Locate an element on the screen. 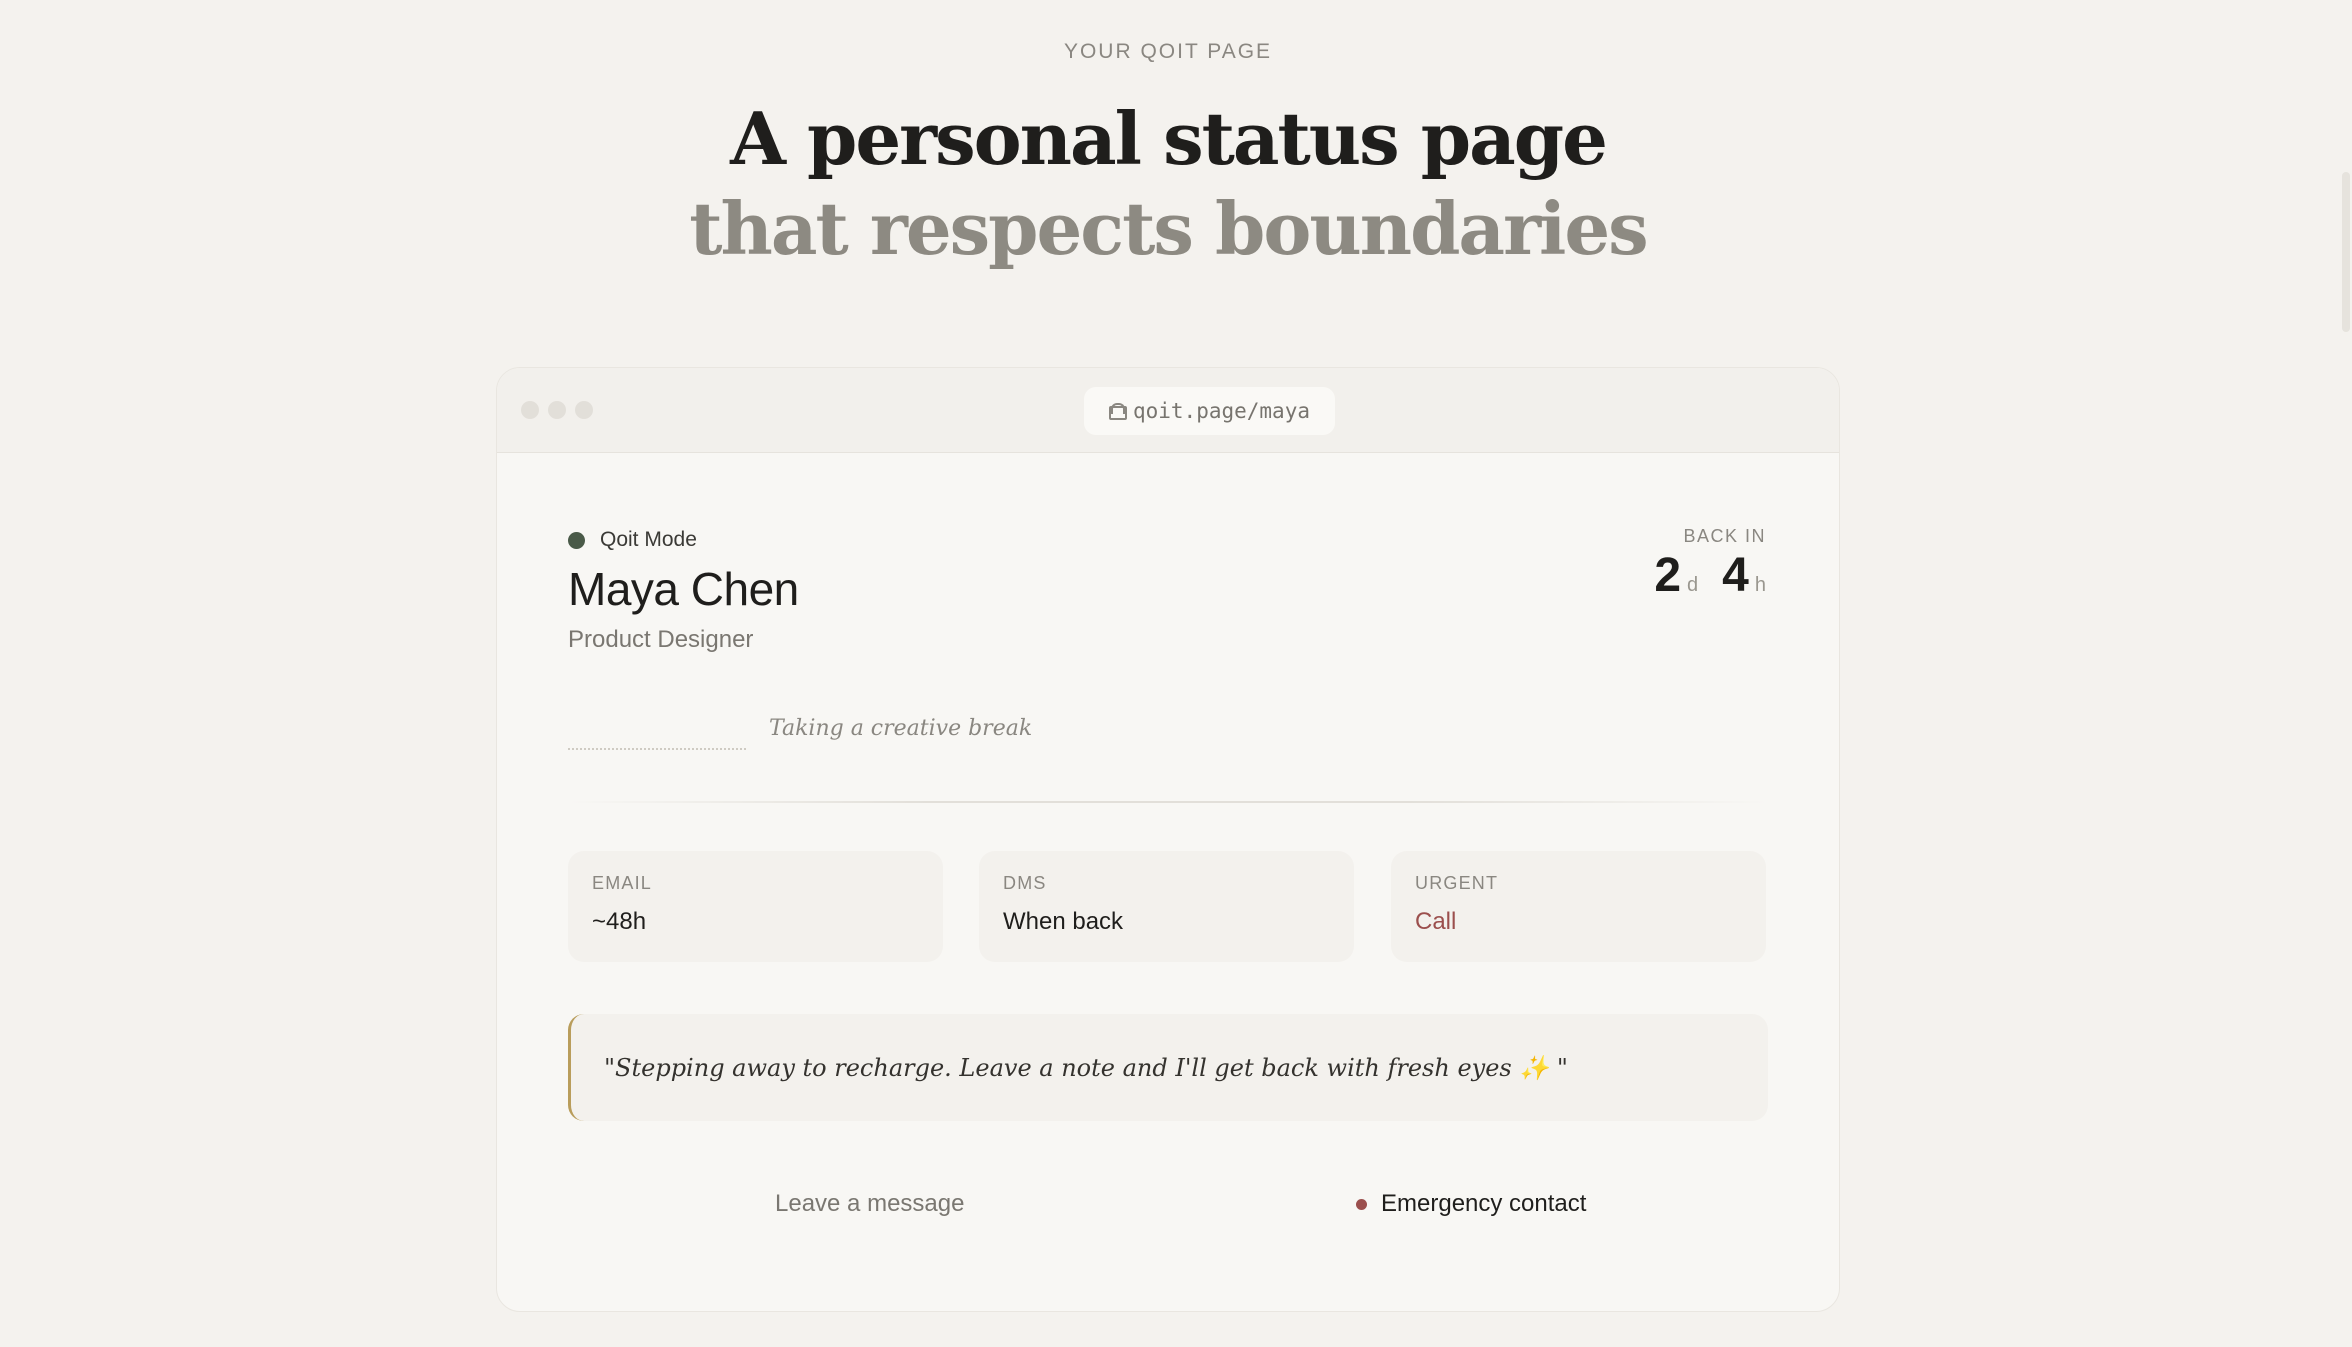 Image resolution: width=2352 pixels, height=1347 pixels. days-unit: d is located at coordinates (1693, 585).